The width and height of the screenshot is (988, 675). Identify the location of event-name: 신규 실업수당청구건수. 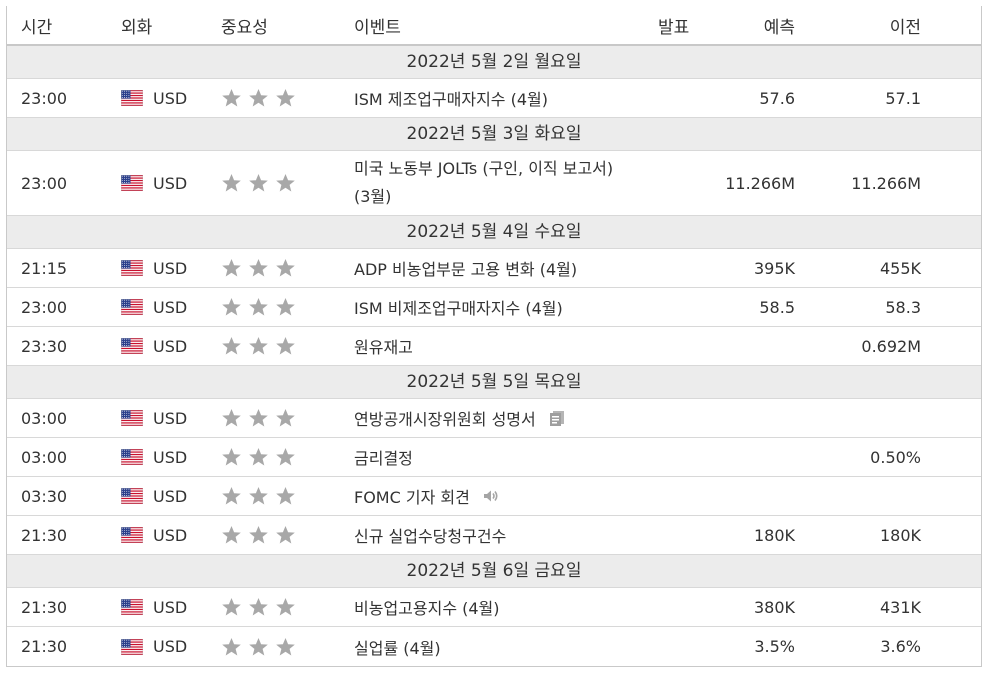
(430, 535).